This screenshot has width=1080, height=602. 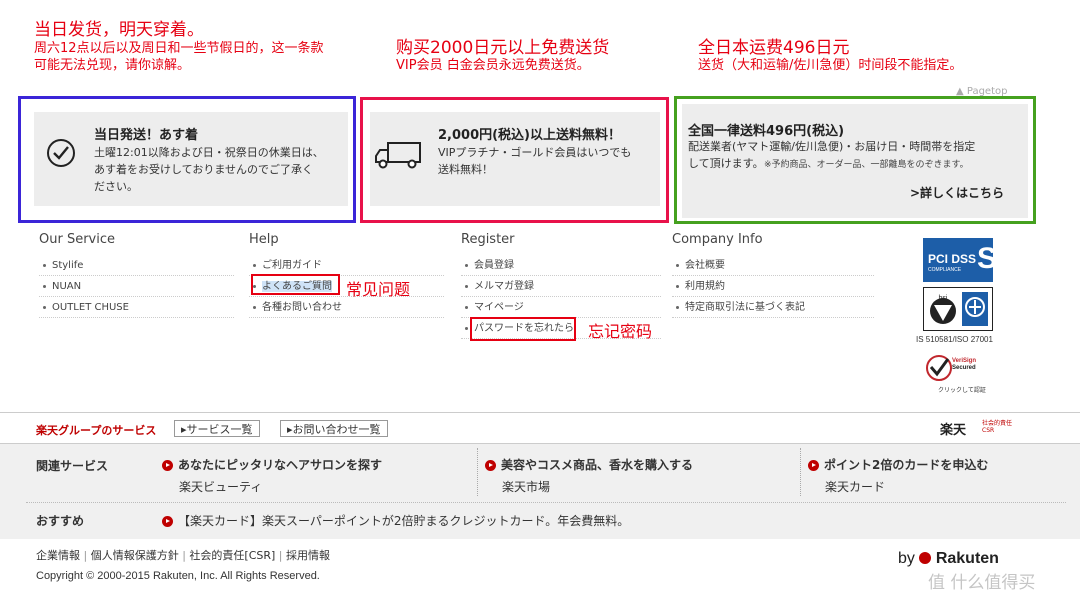 I want to click on annotation-password-label: 忘记密码, so click(x=620, y=331).